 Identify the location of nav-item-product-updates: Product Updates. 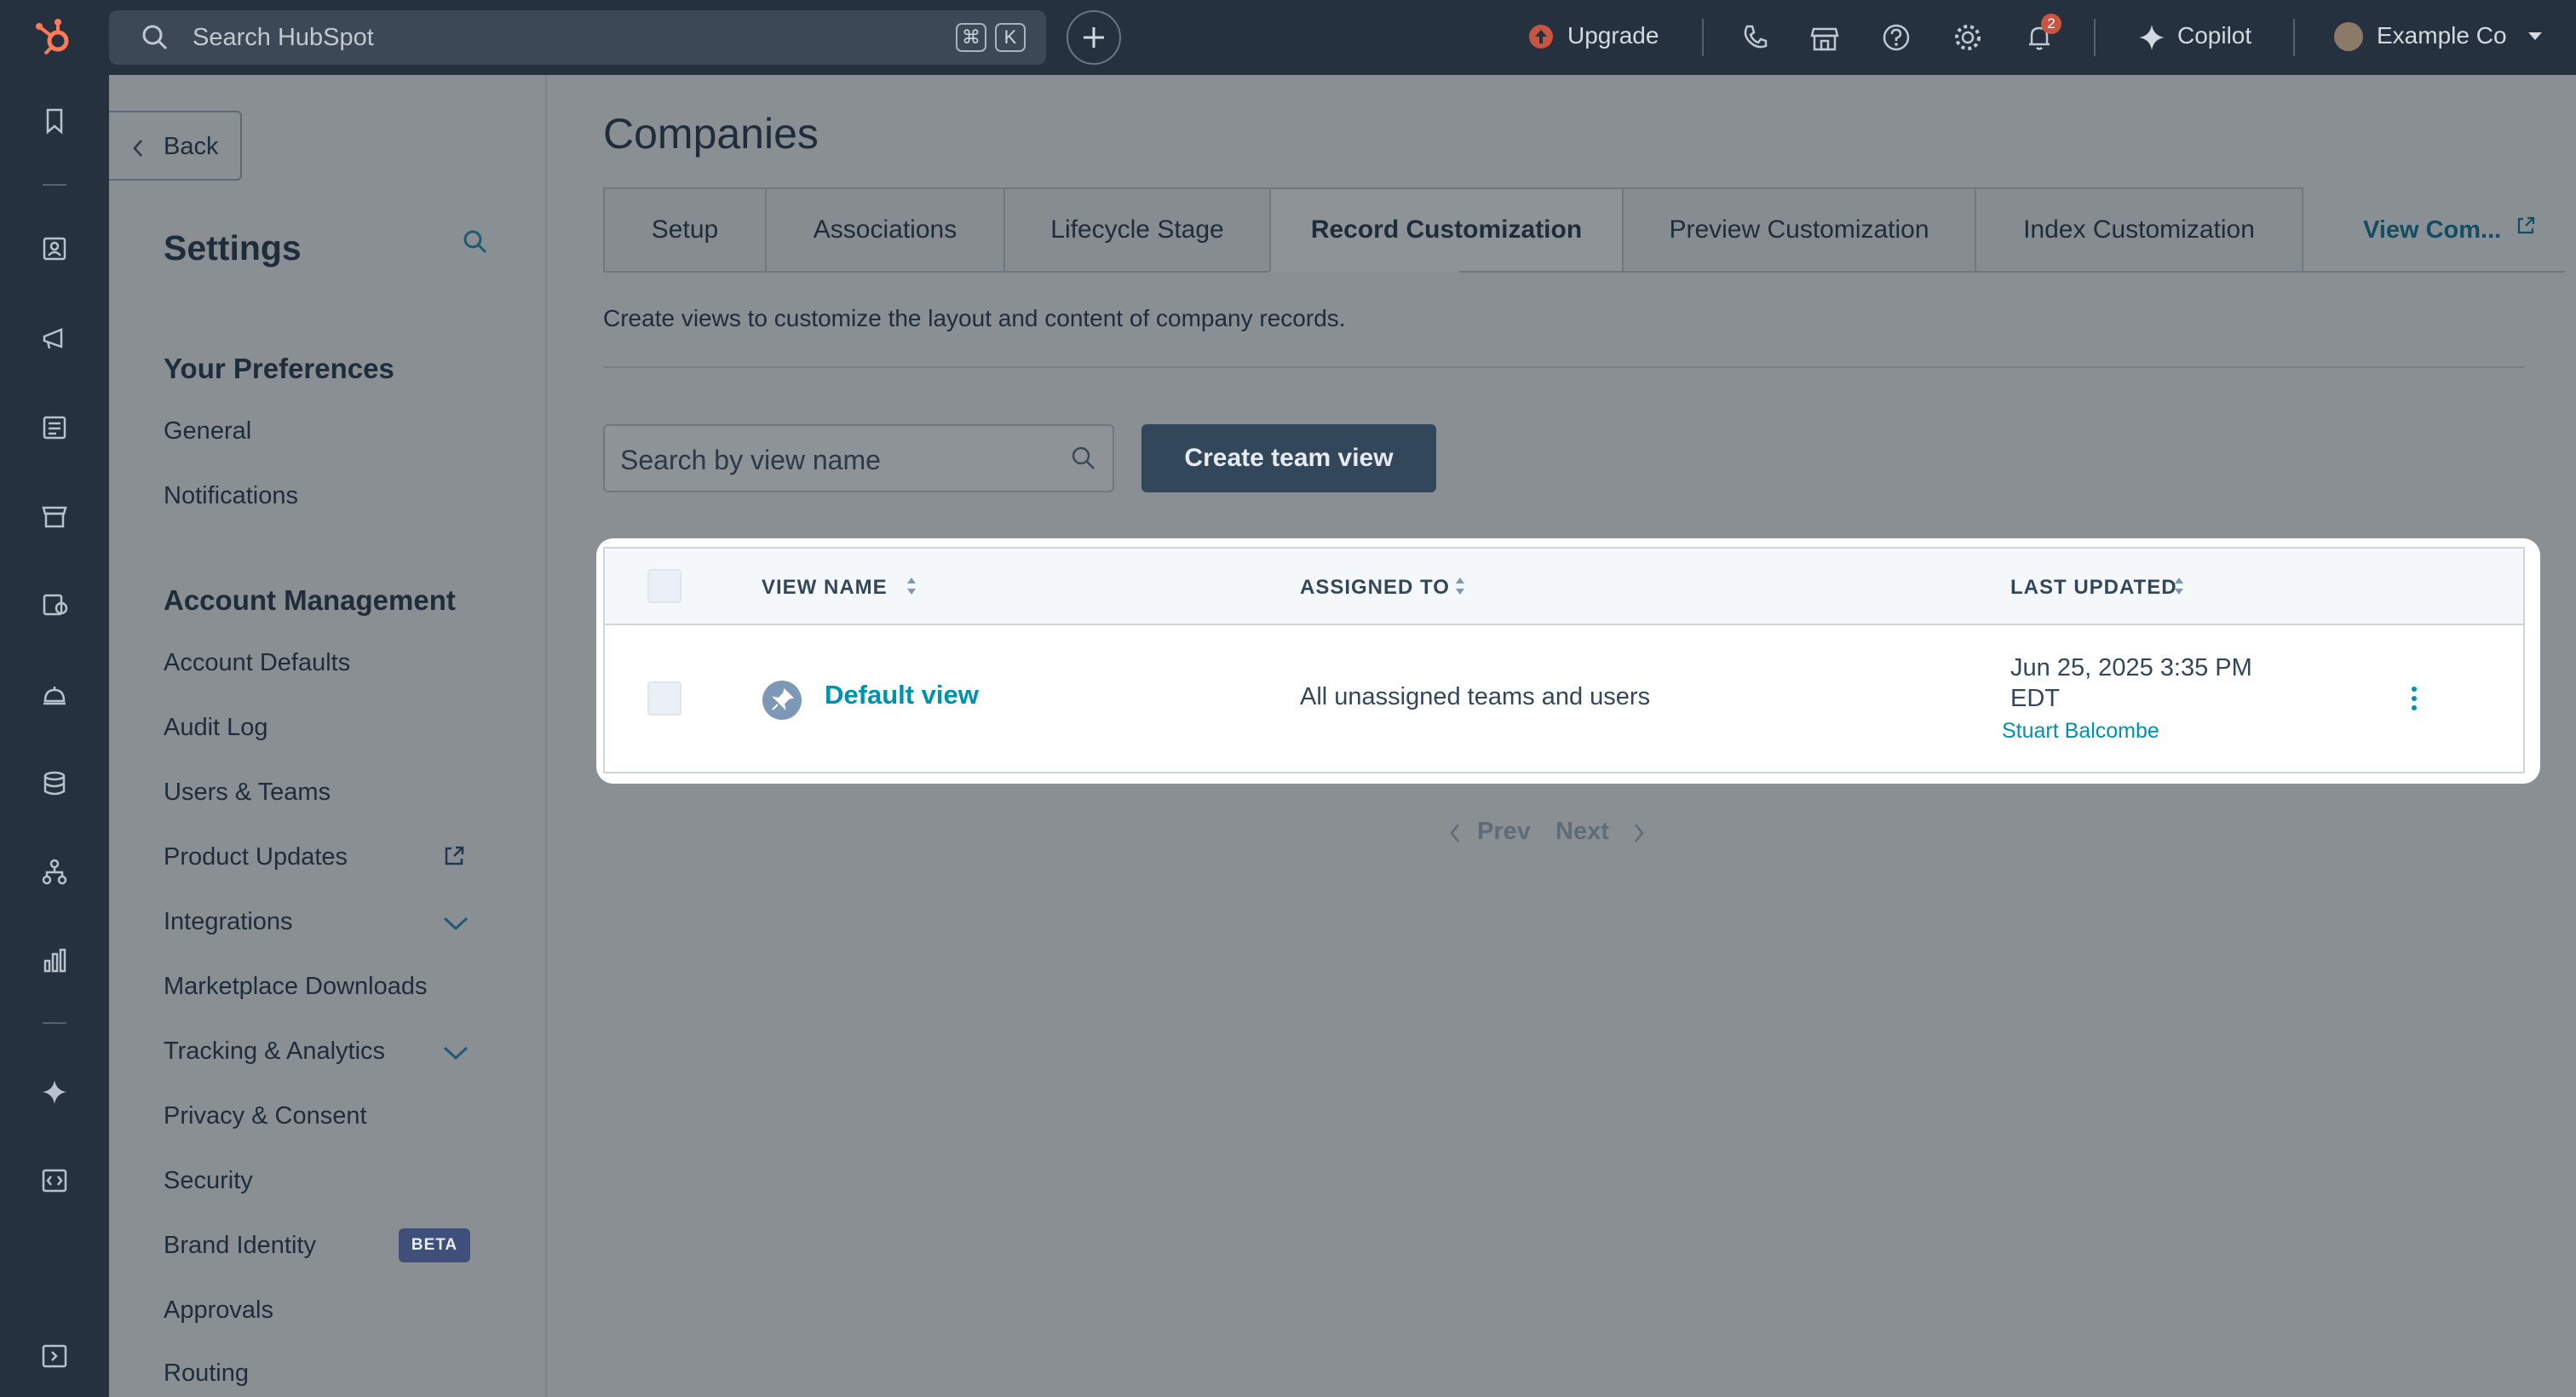
(256, 857).